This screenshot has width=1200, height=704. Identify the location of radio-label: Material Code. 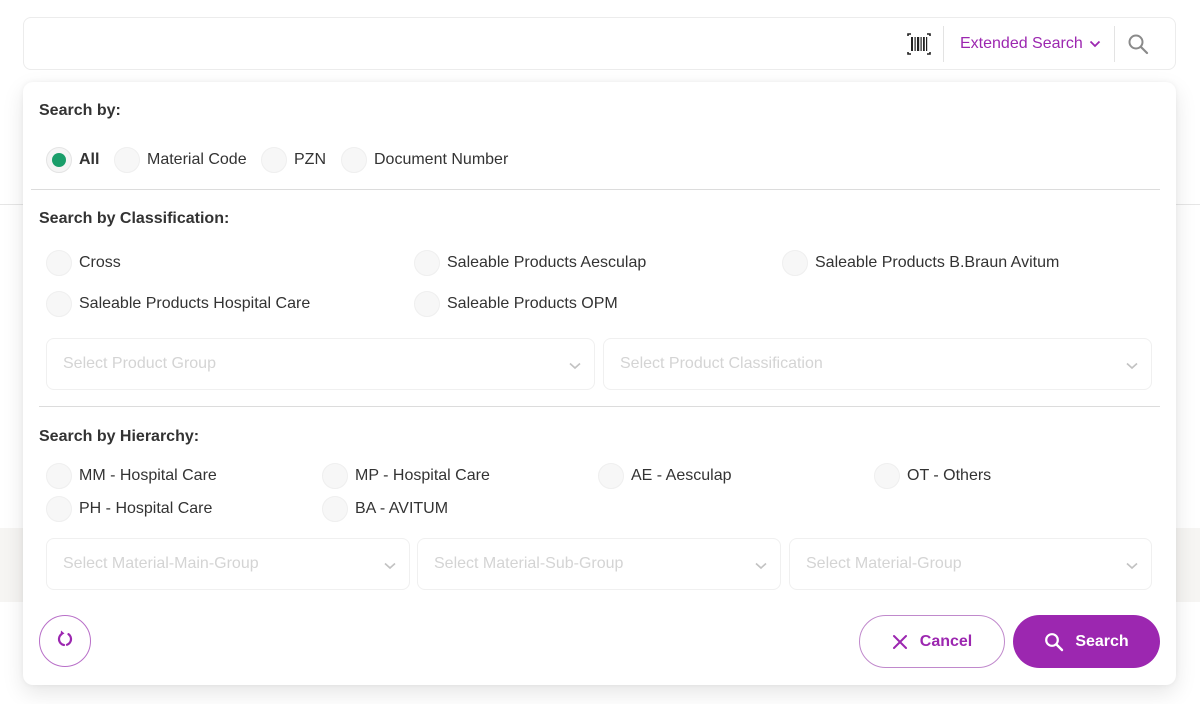
(197, 159).